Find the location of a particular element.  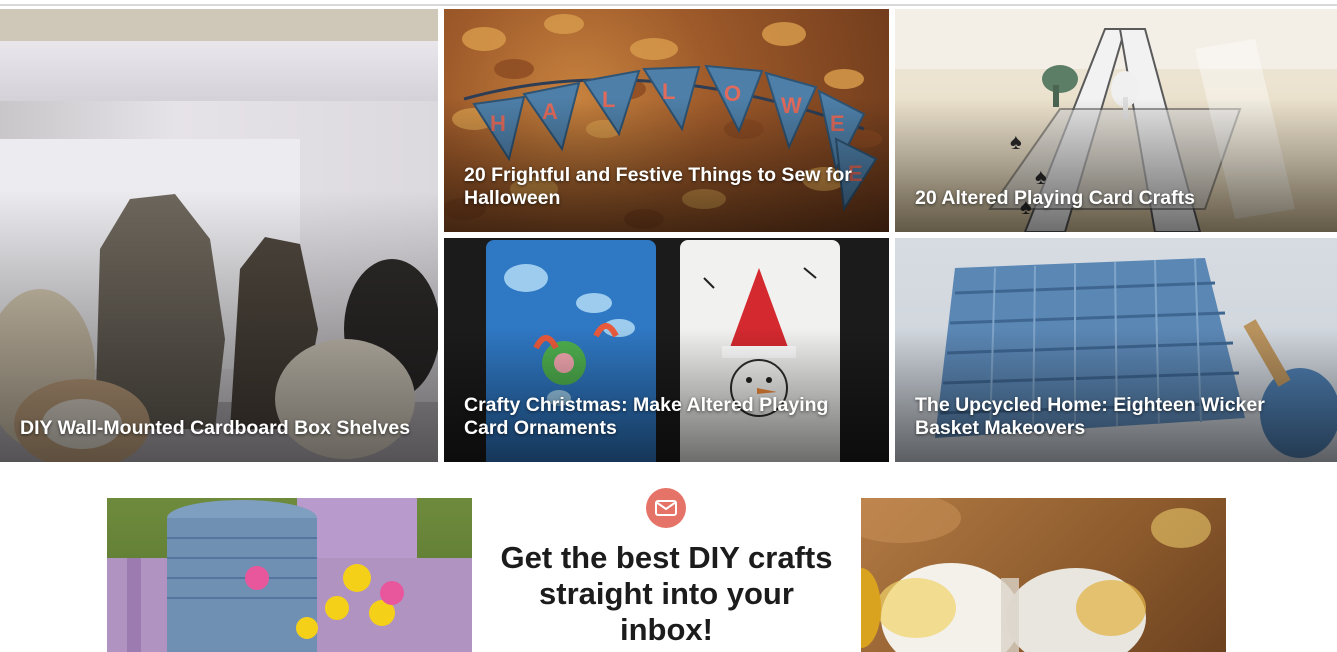

flower-basket-illustration is located at coordinates (289, 575).